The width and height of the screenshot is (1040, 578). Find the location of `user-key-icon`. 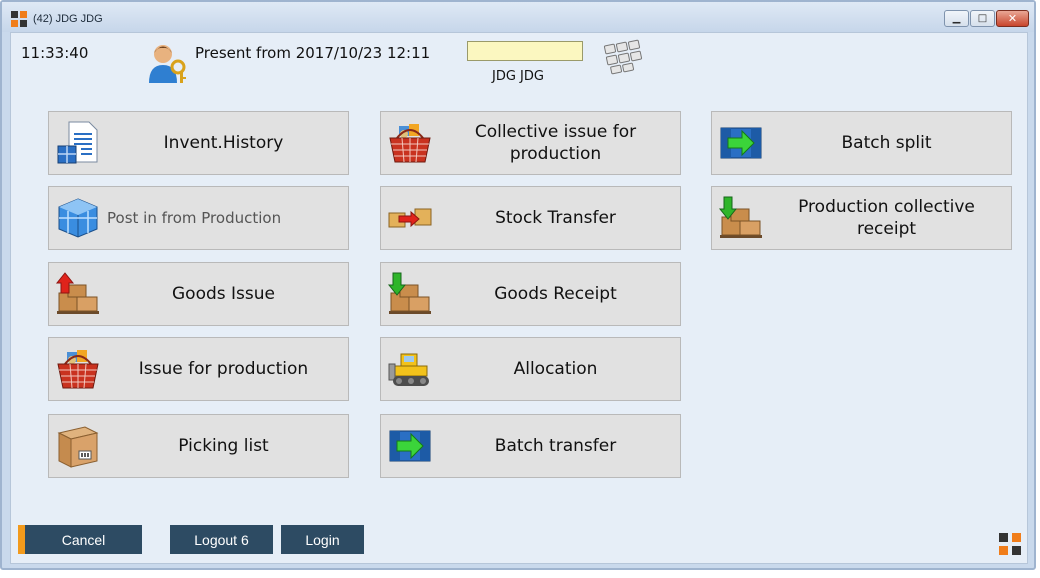

user-key-icon is located at coordinates (167, 64).